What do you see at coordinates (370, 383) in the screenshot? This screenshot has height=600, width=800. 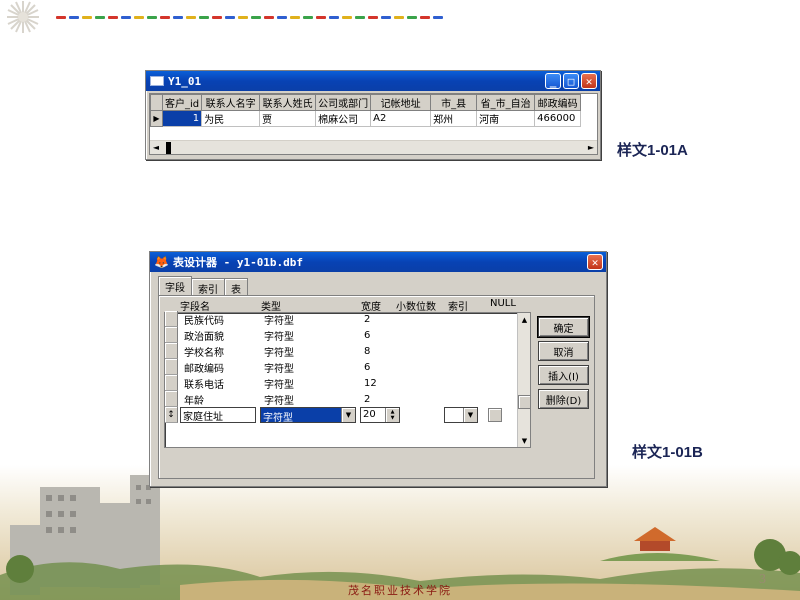 I see `field-width: 12` at bounding box center [370, 383].